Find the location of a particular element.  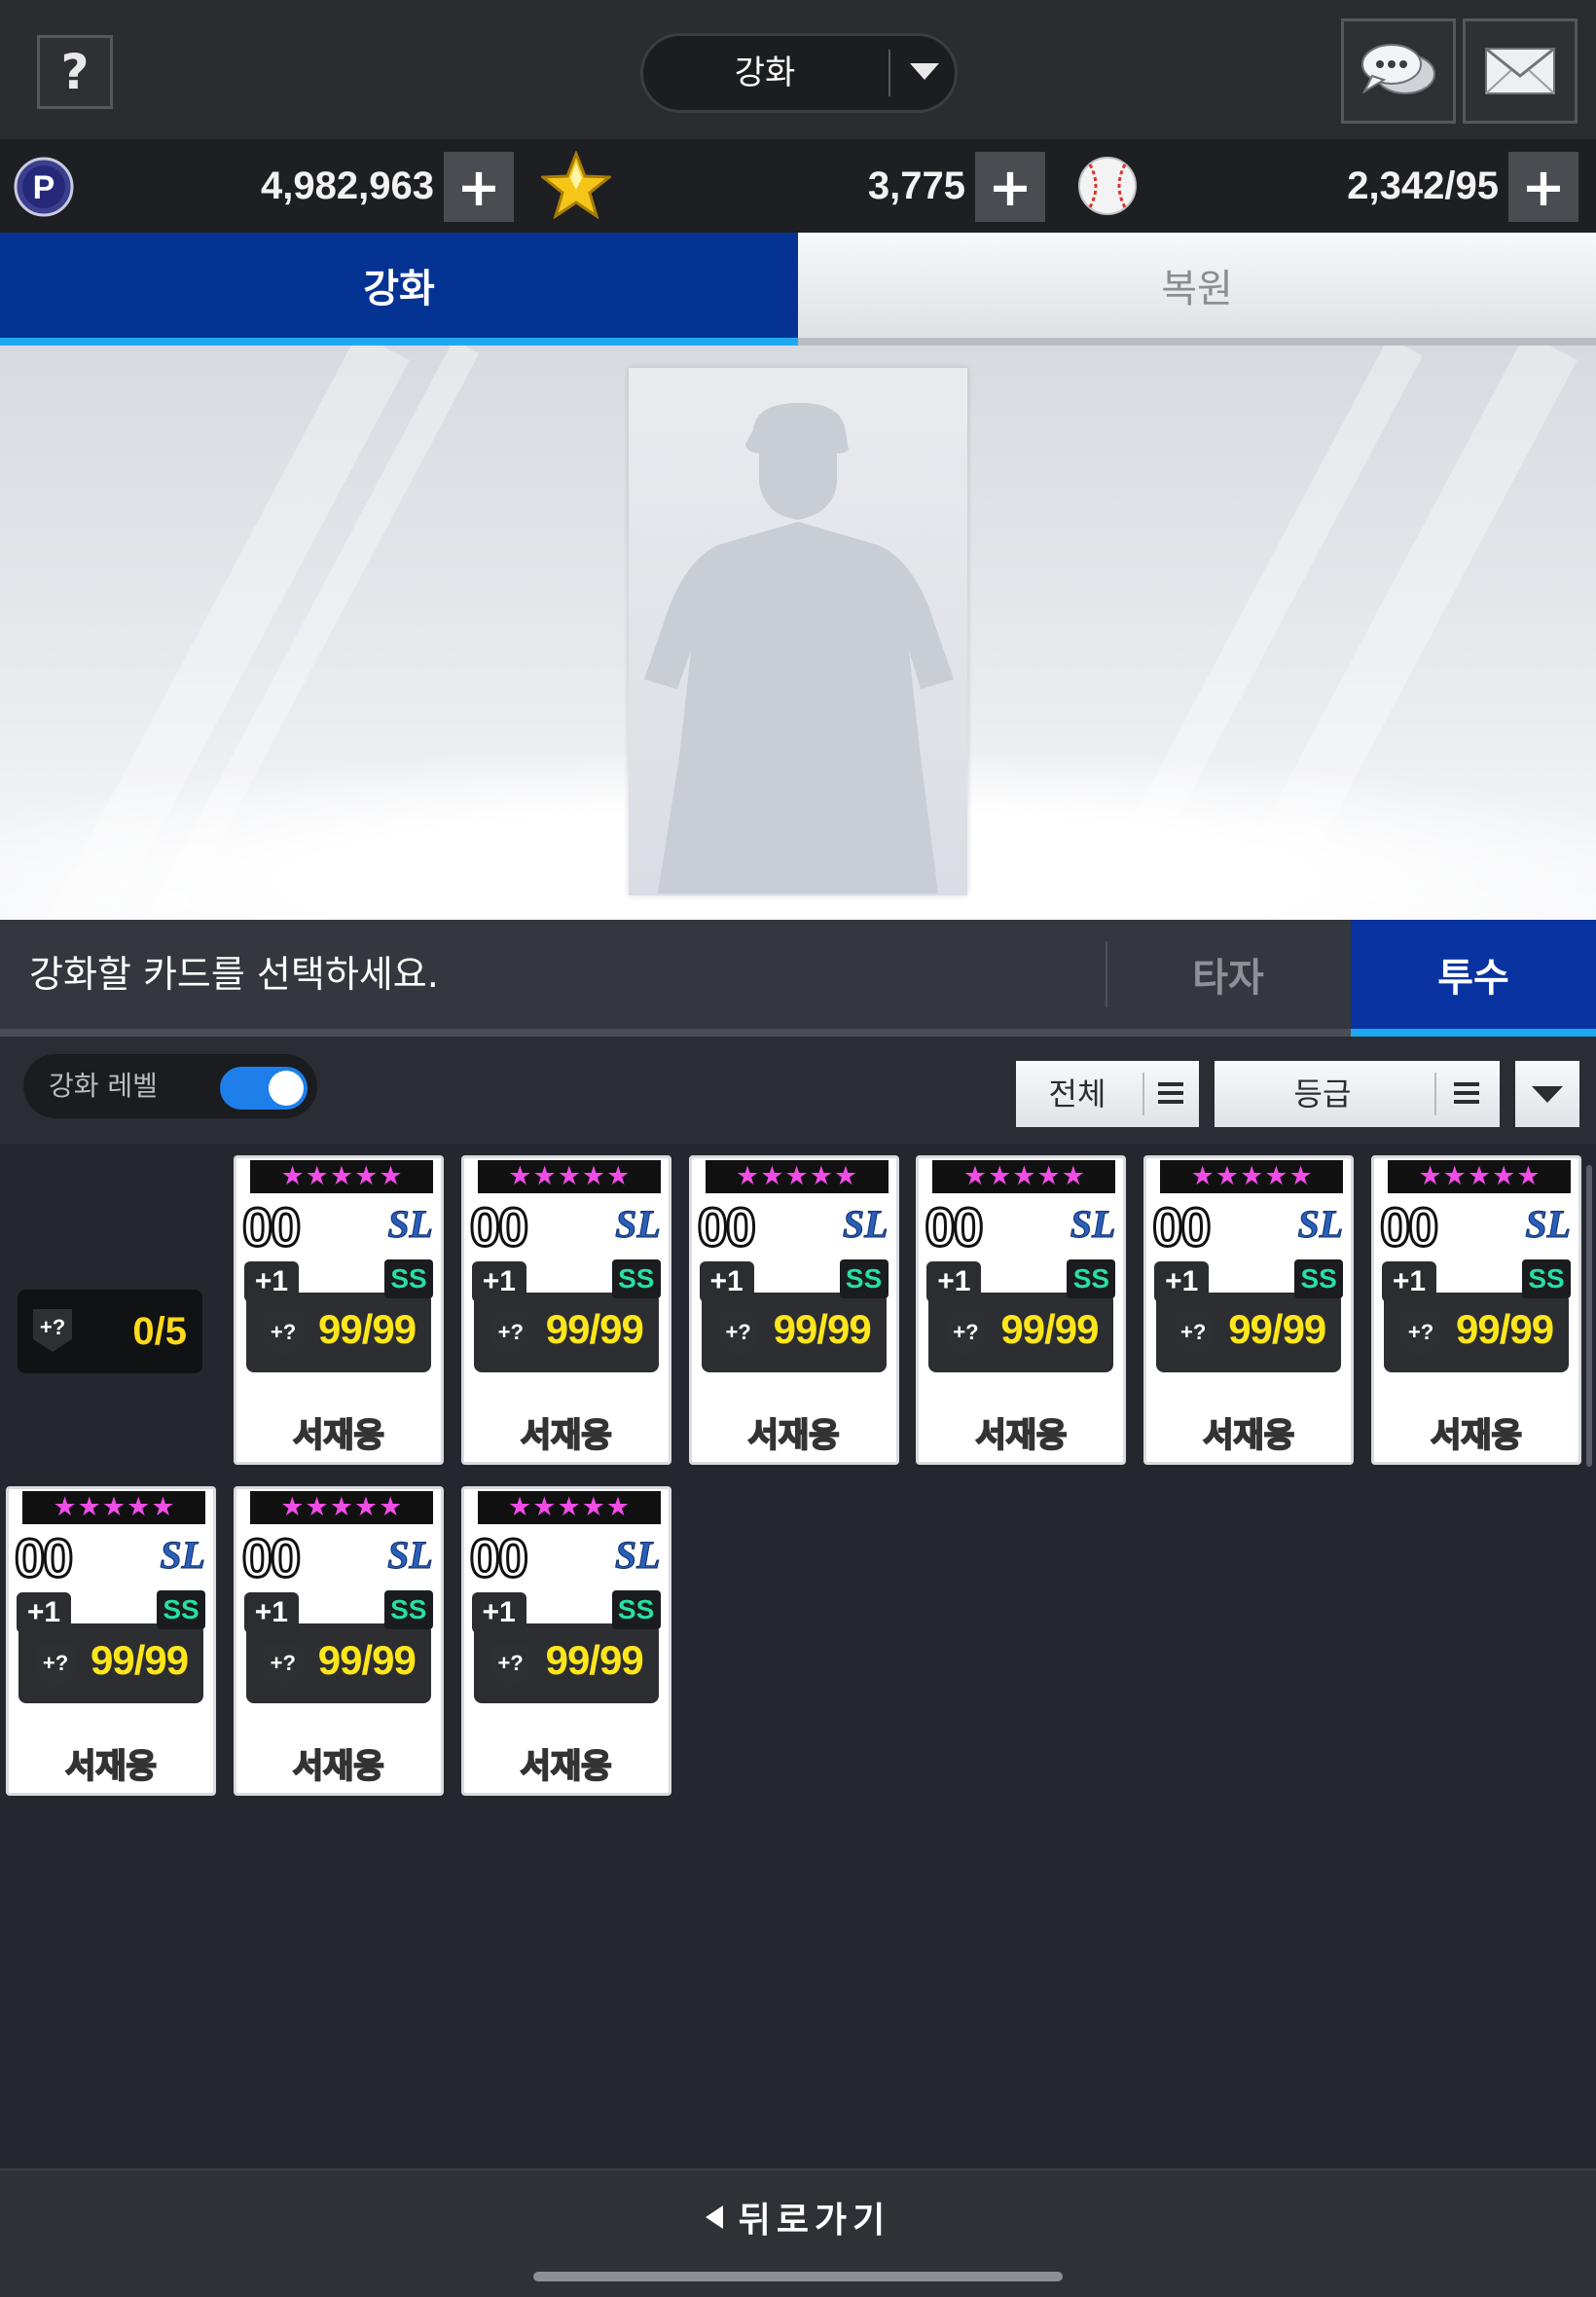

stars-value: 3,775 is located at coordinates (916, 185).